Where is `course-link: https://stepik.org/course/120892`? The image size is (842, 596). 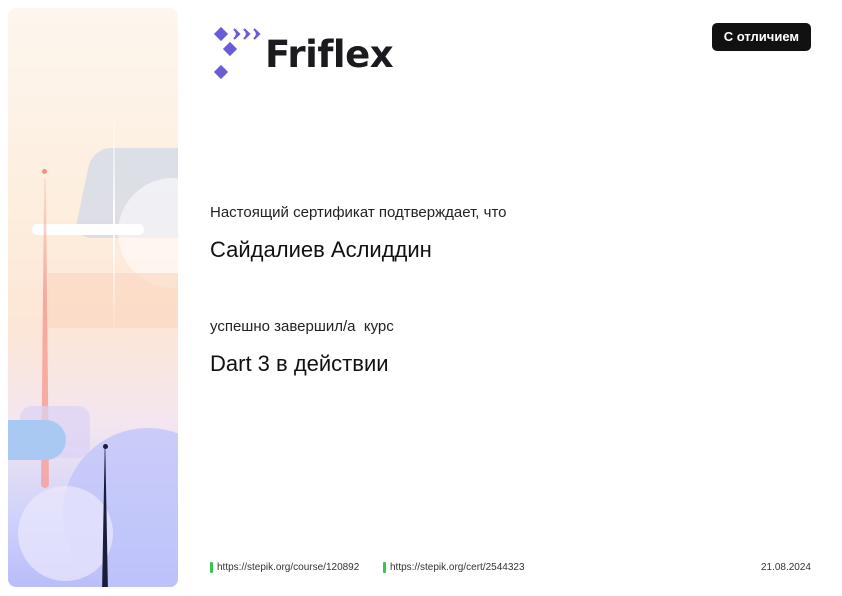 course-link: https://stepik.org/course/120892 is located at coordinates (284, 567).